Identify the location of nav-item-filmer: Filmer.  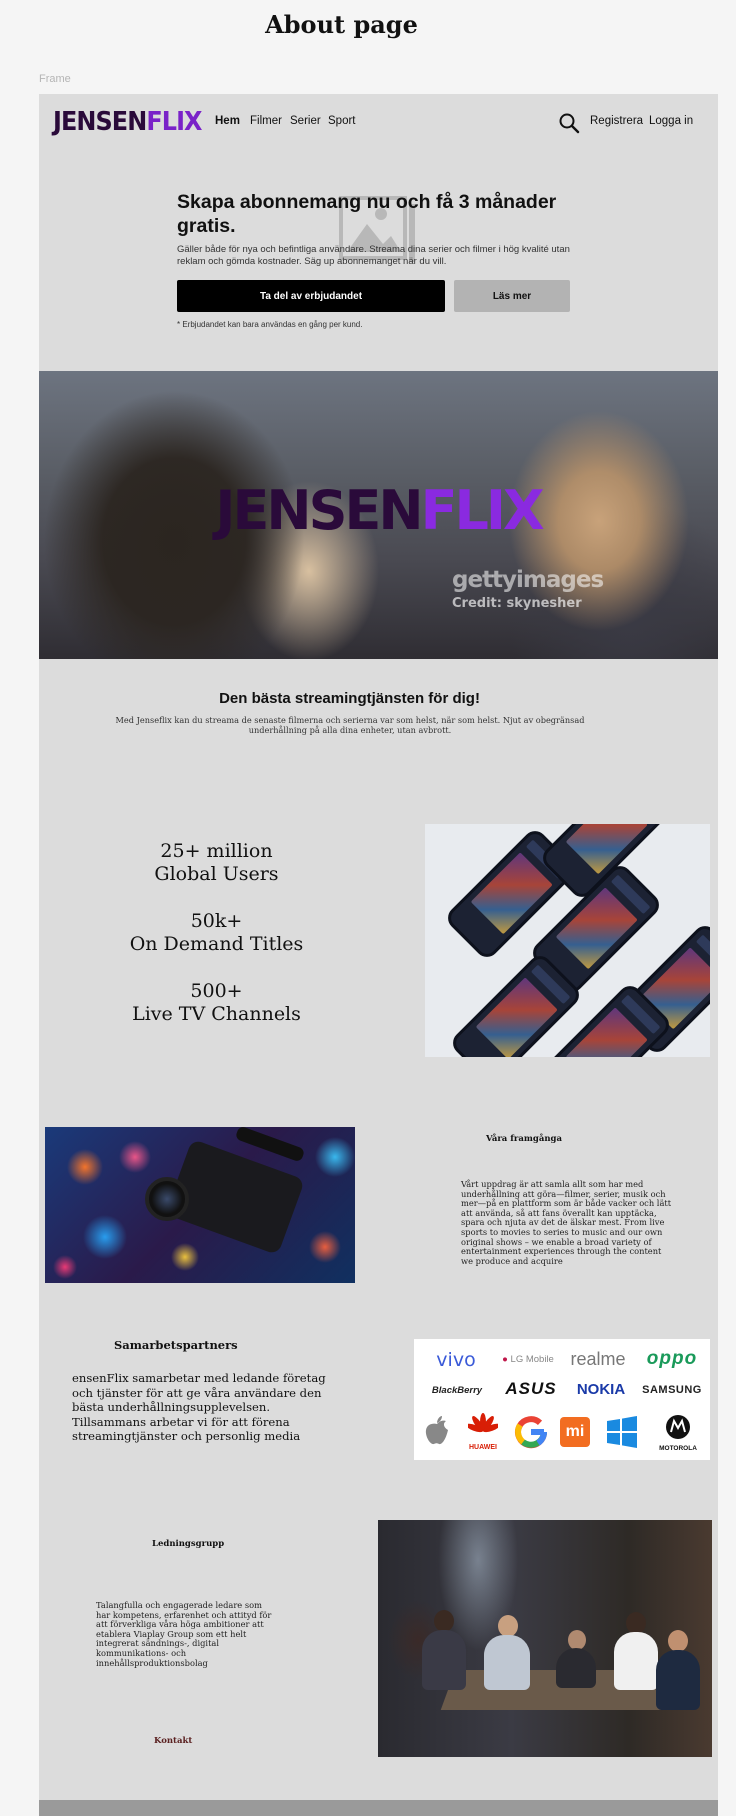
(266, 121).